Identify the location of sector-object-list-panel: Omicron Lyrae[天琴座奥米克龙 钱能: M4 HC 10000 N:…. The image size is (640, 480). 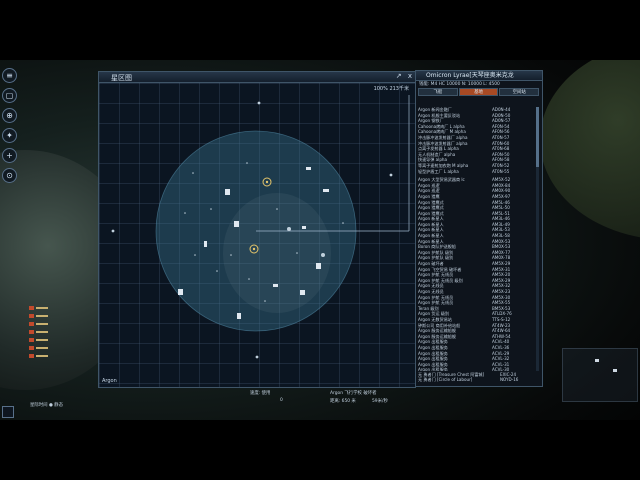
(479, 228).